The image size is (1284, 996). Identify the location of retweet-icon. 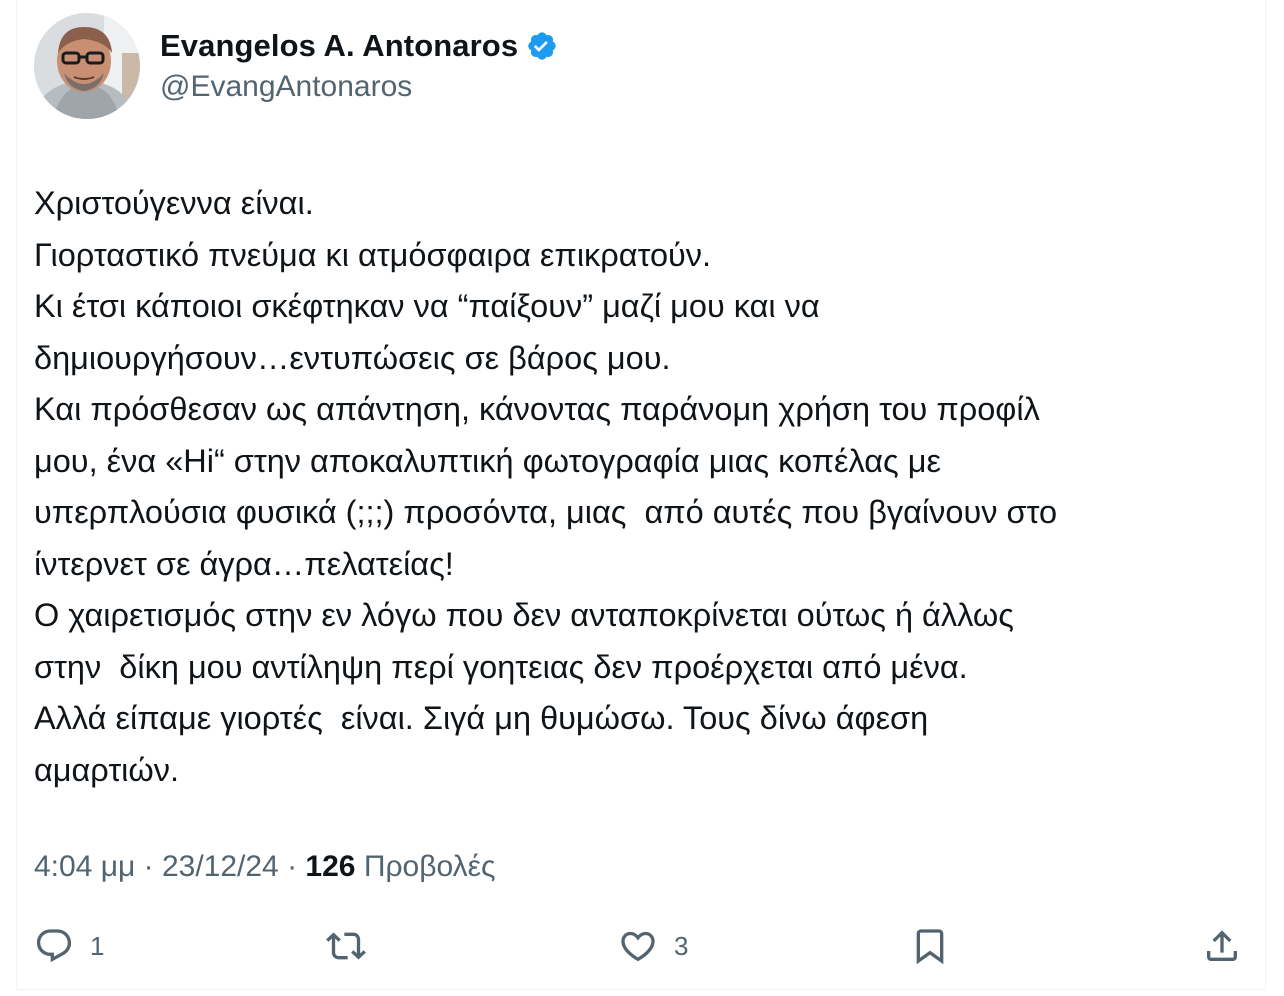
(346, 946).